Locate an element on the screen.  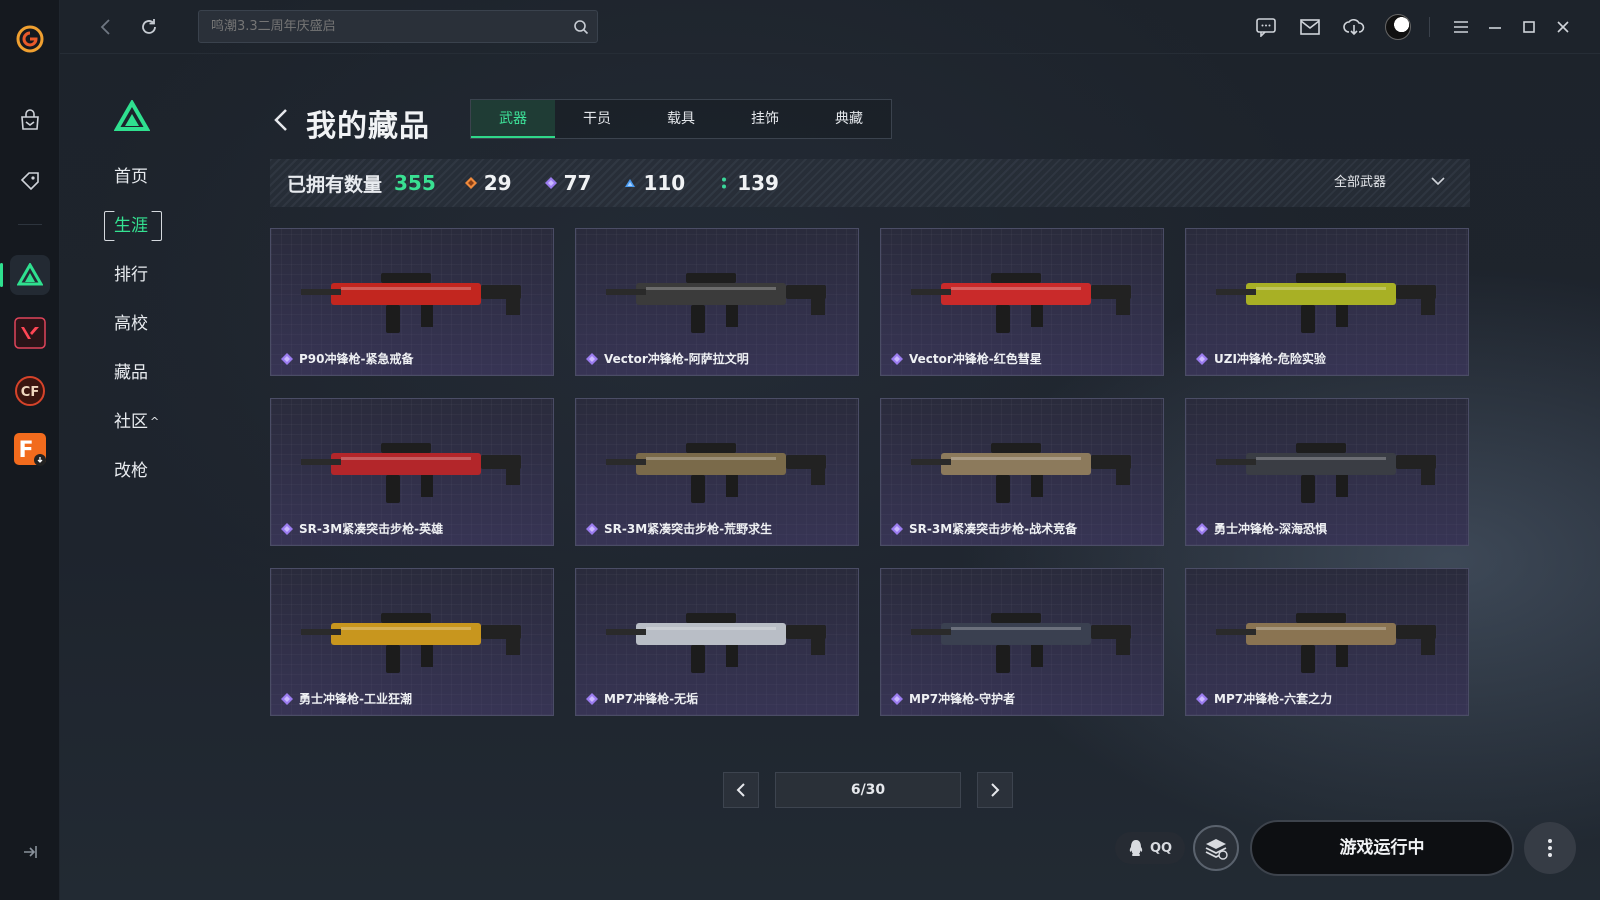
tab-vehicles: 载具 is located at coordinates (681, 119).